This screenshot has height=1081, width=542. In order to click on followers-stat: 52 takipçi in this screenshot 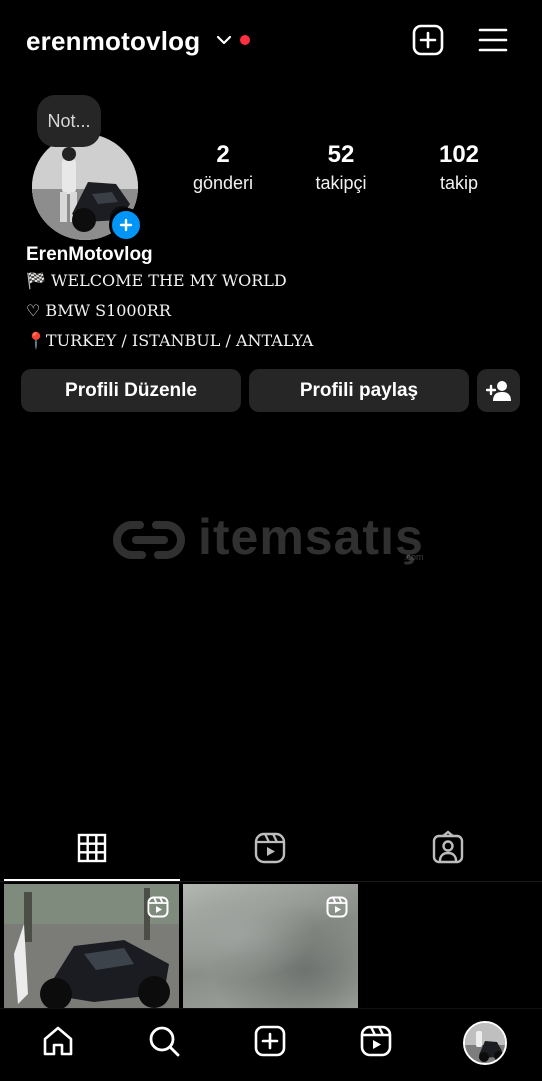, I will do `click(341, 168)`.